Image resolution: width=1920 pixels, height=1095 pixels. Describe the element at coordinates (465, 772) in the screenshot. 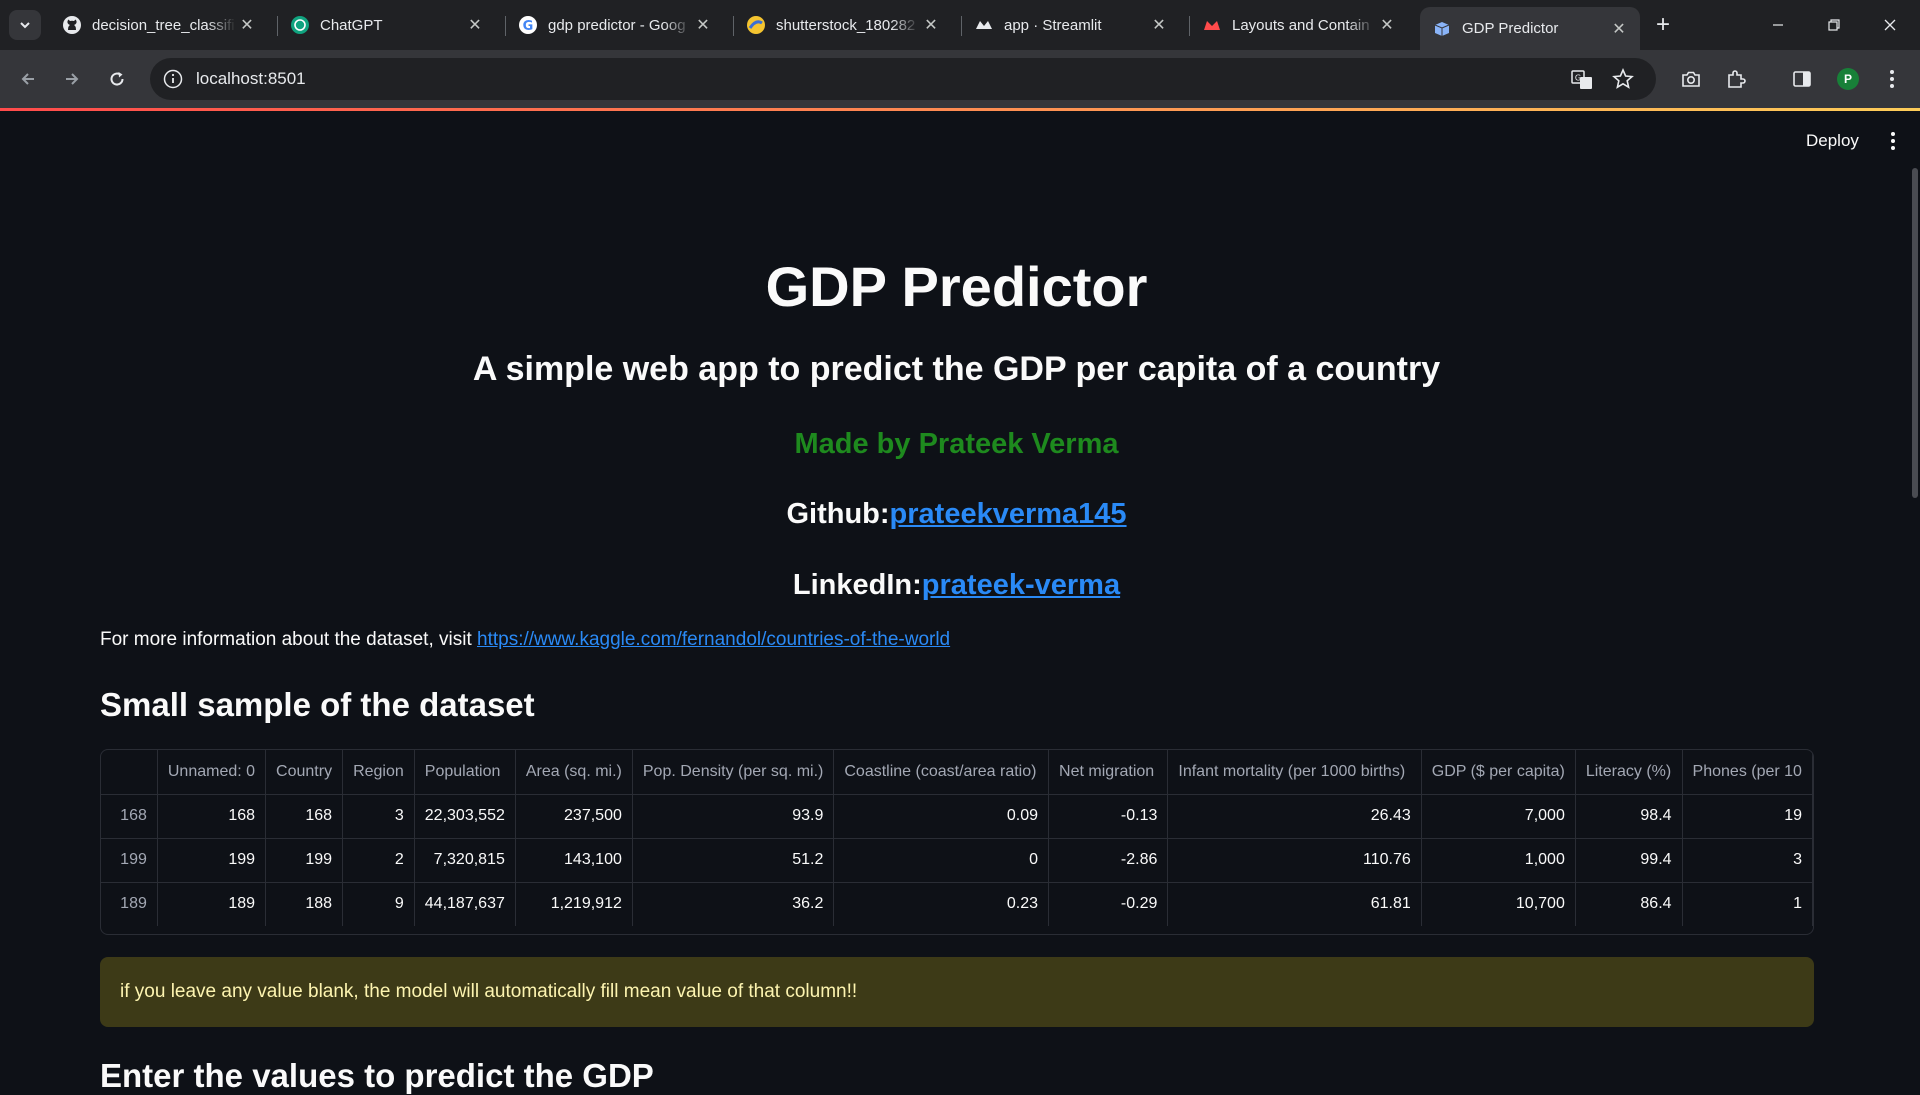

I see `column-header: Population` at that location.